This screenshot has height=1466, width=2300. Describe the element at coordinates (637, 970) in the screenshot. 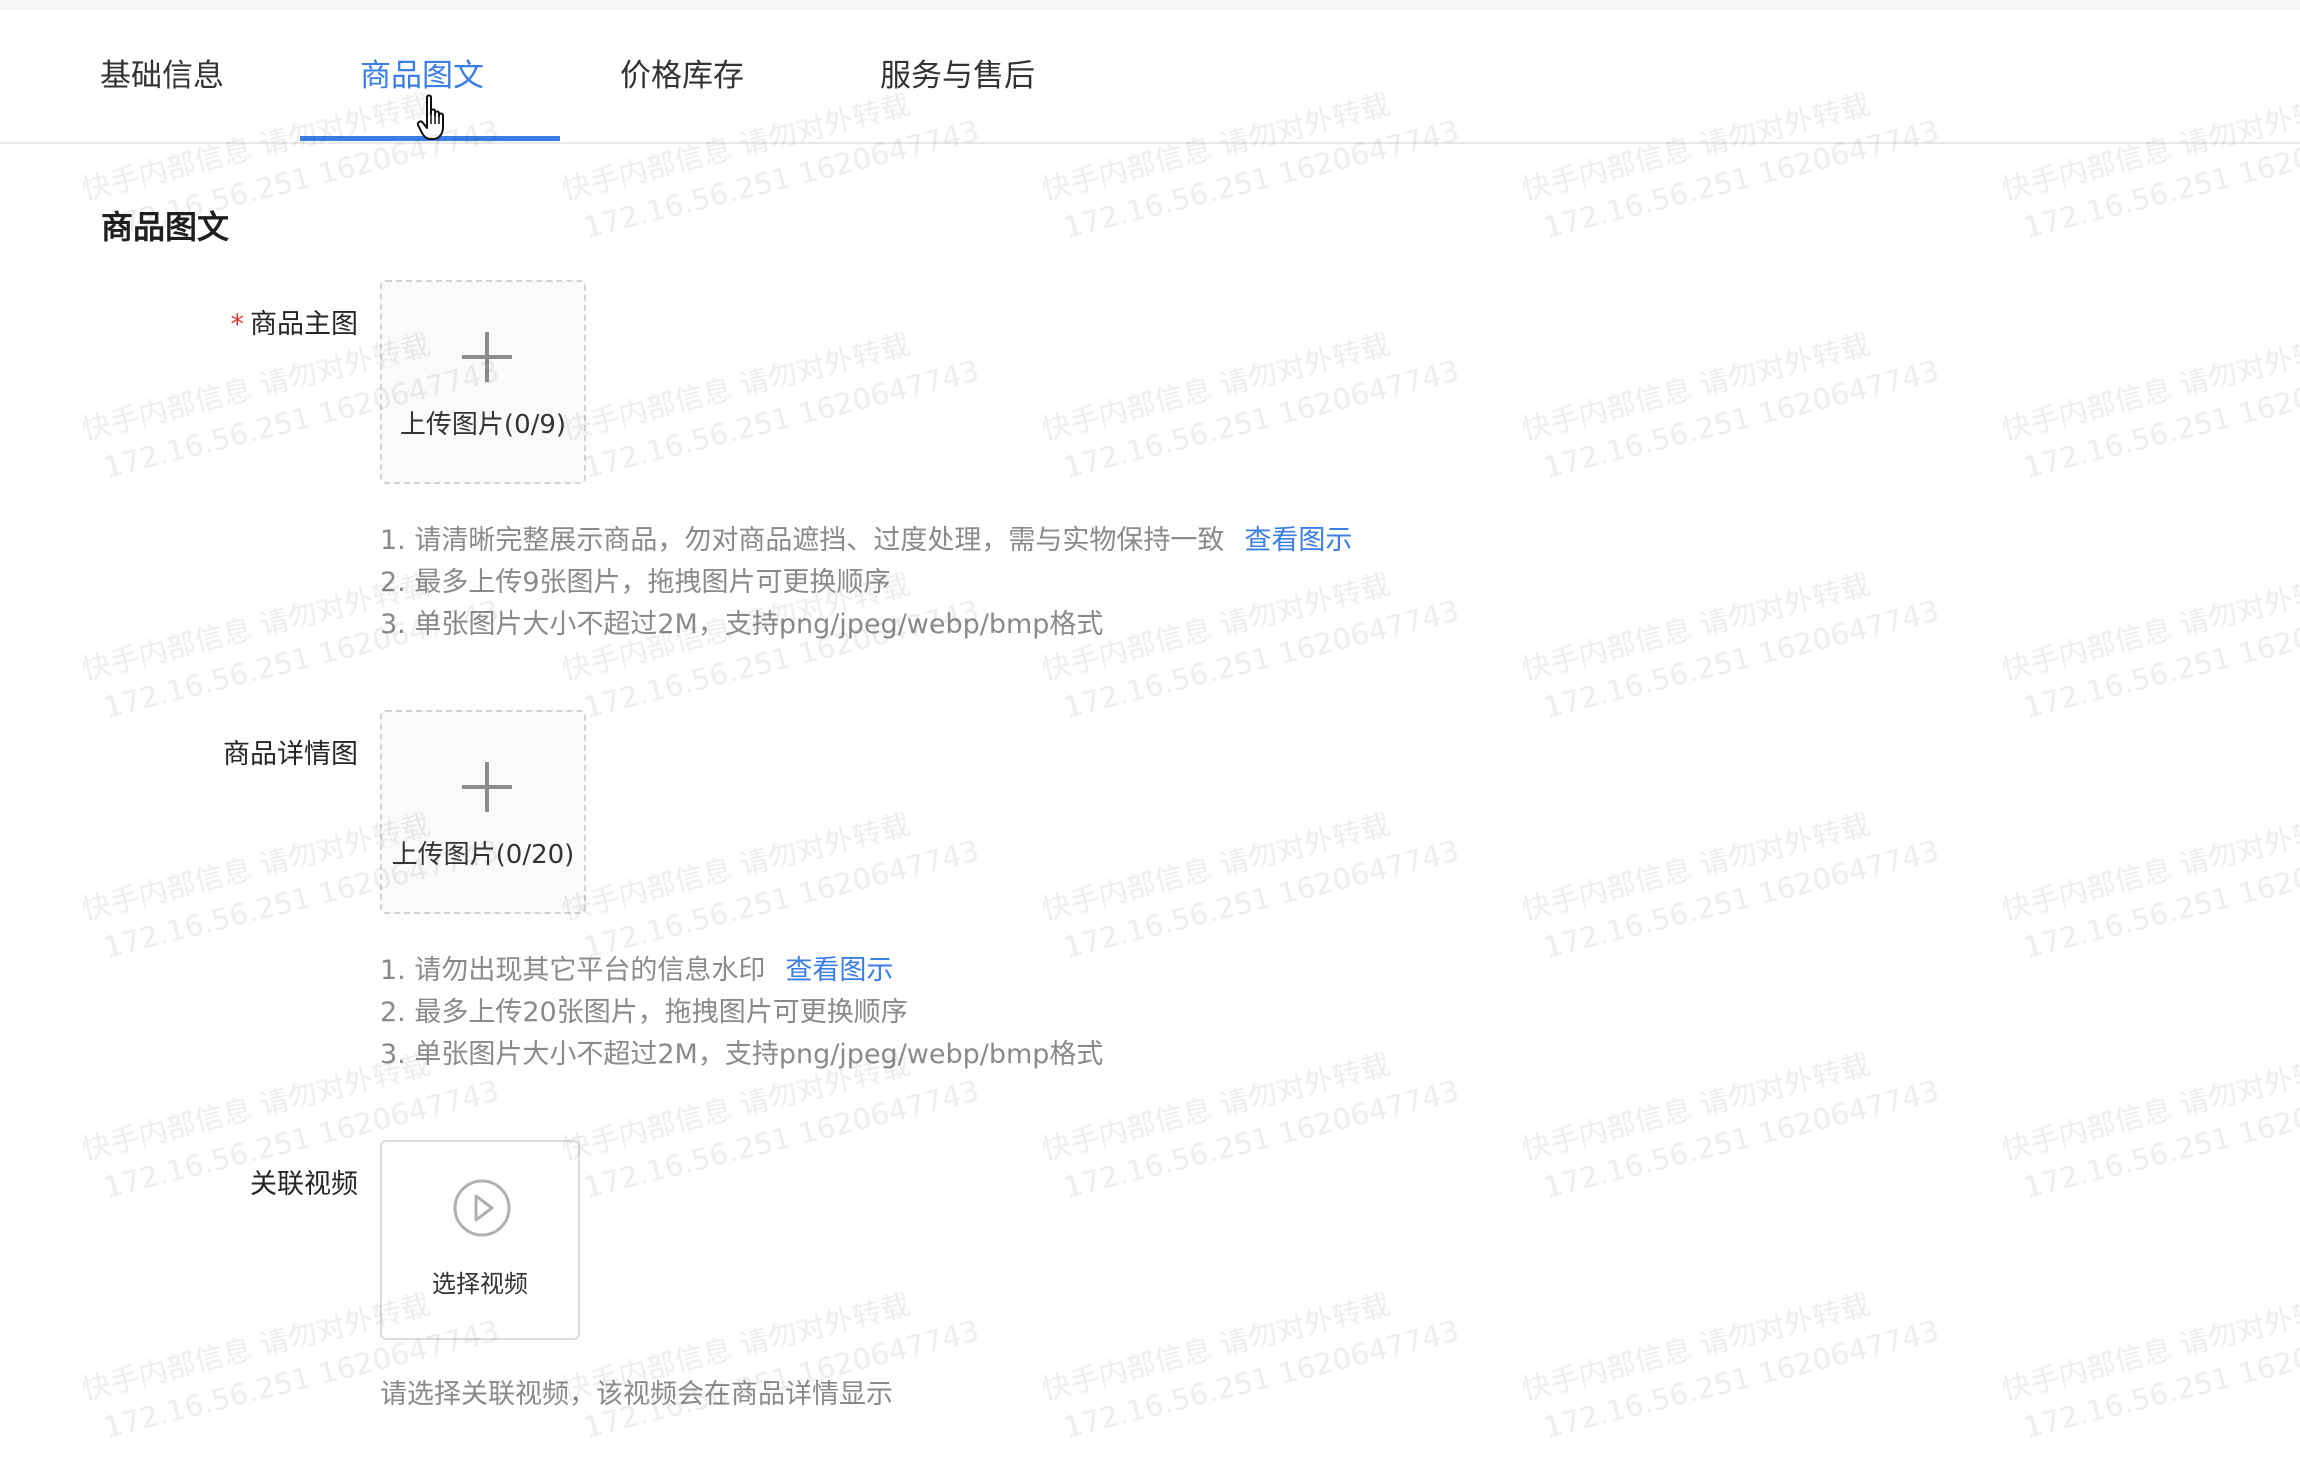

I see `hint-line: 1. 请勿出现其它平台的信息水印 查看图示` at that location.